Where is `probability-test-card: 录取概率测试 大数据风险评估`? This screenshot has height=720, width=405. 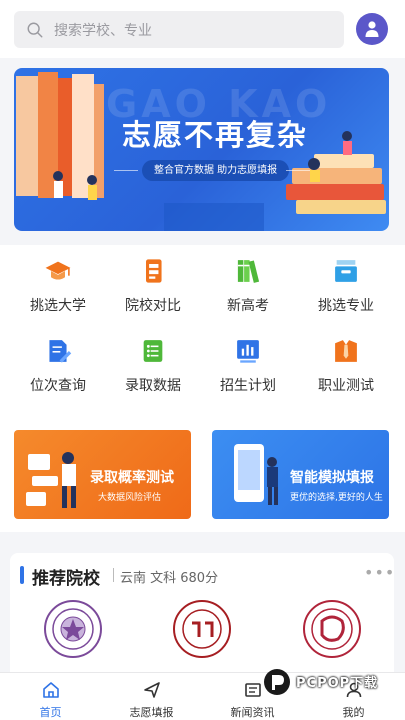
probability-test-card: 录取概率测试 大数据风险评估 is located at coordinates (102, 474).